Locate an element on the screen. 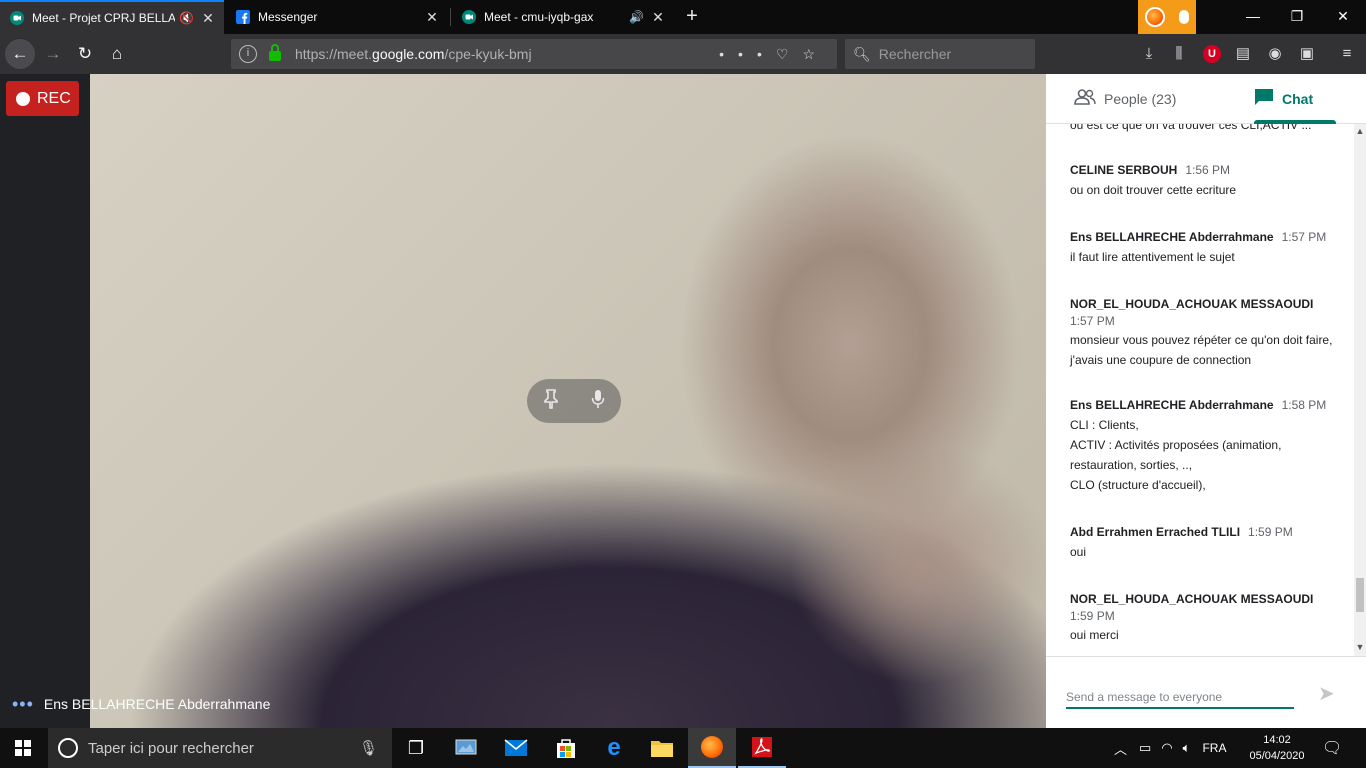 The height and width of the screenshot is (768, 1366). tab-people: People (23) is located at coordinates (1125, 99).